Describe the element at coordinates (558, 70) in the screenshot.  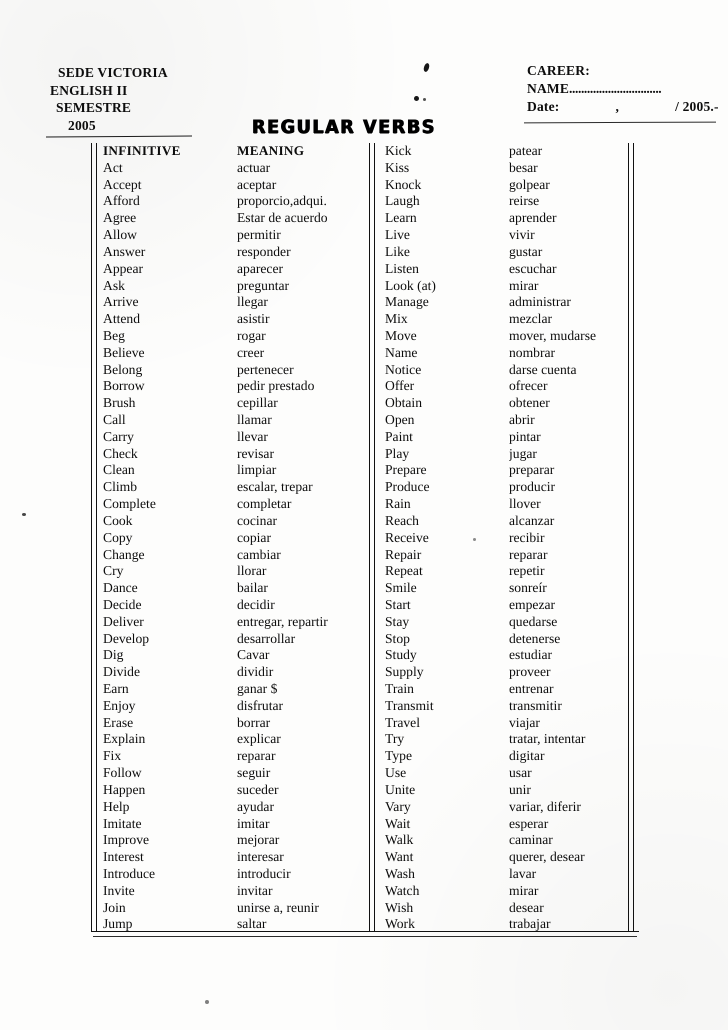
I see `career-label: CAREER:` at that location.